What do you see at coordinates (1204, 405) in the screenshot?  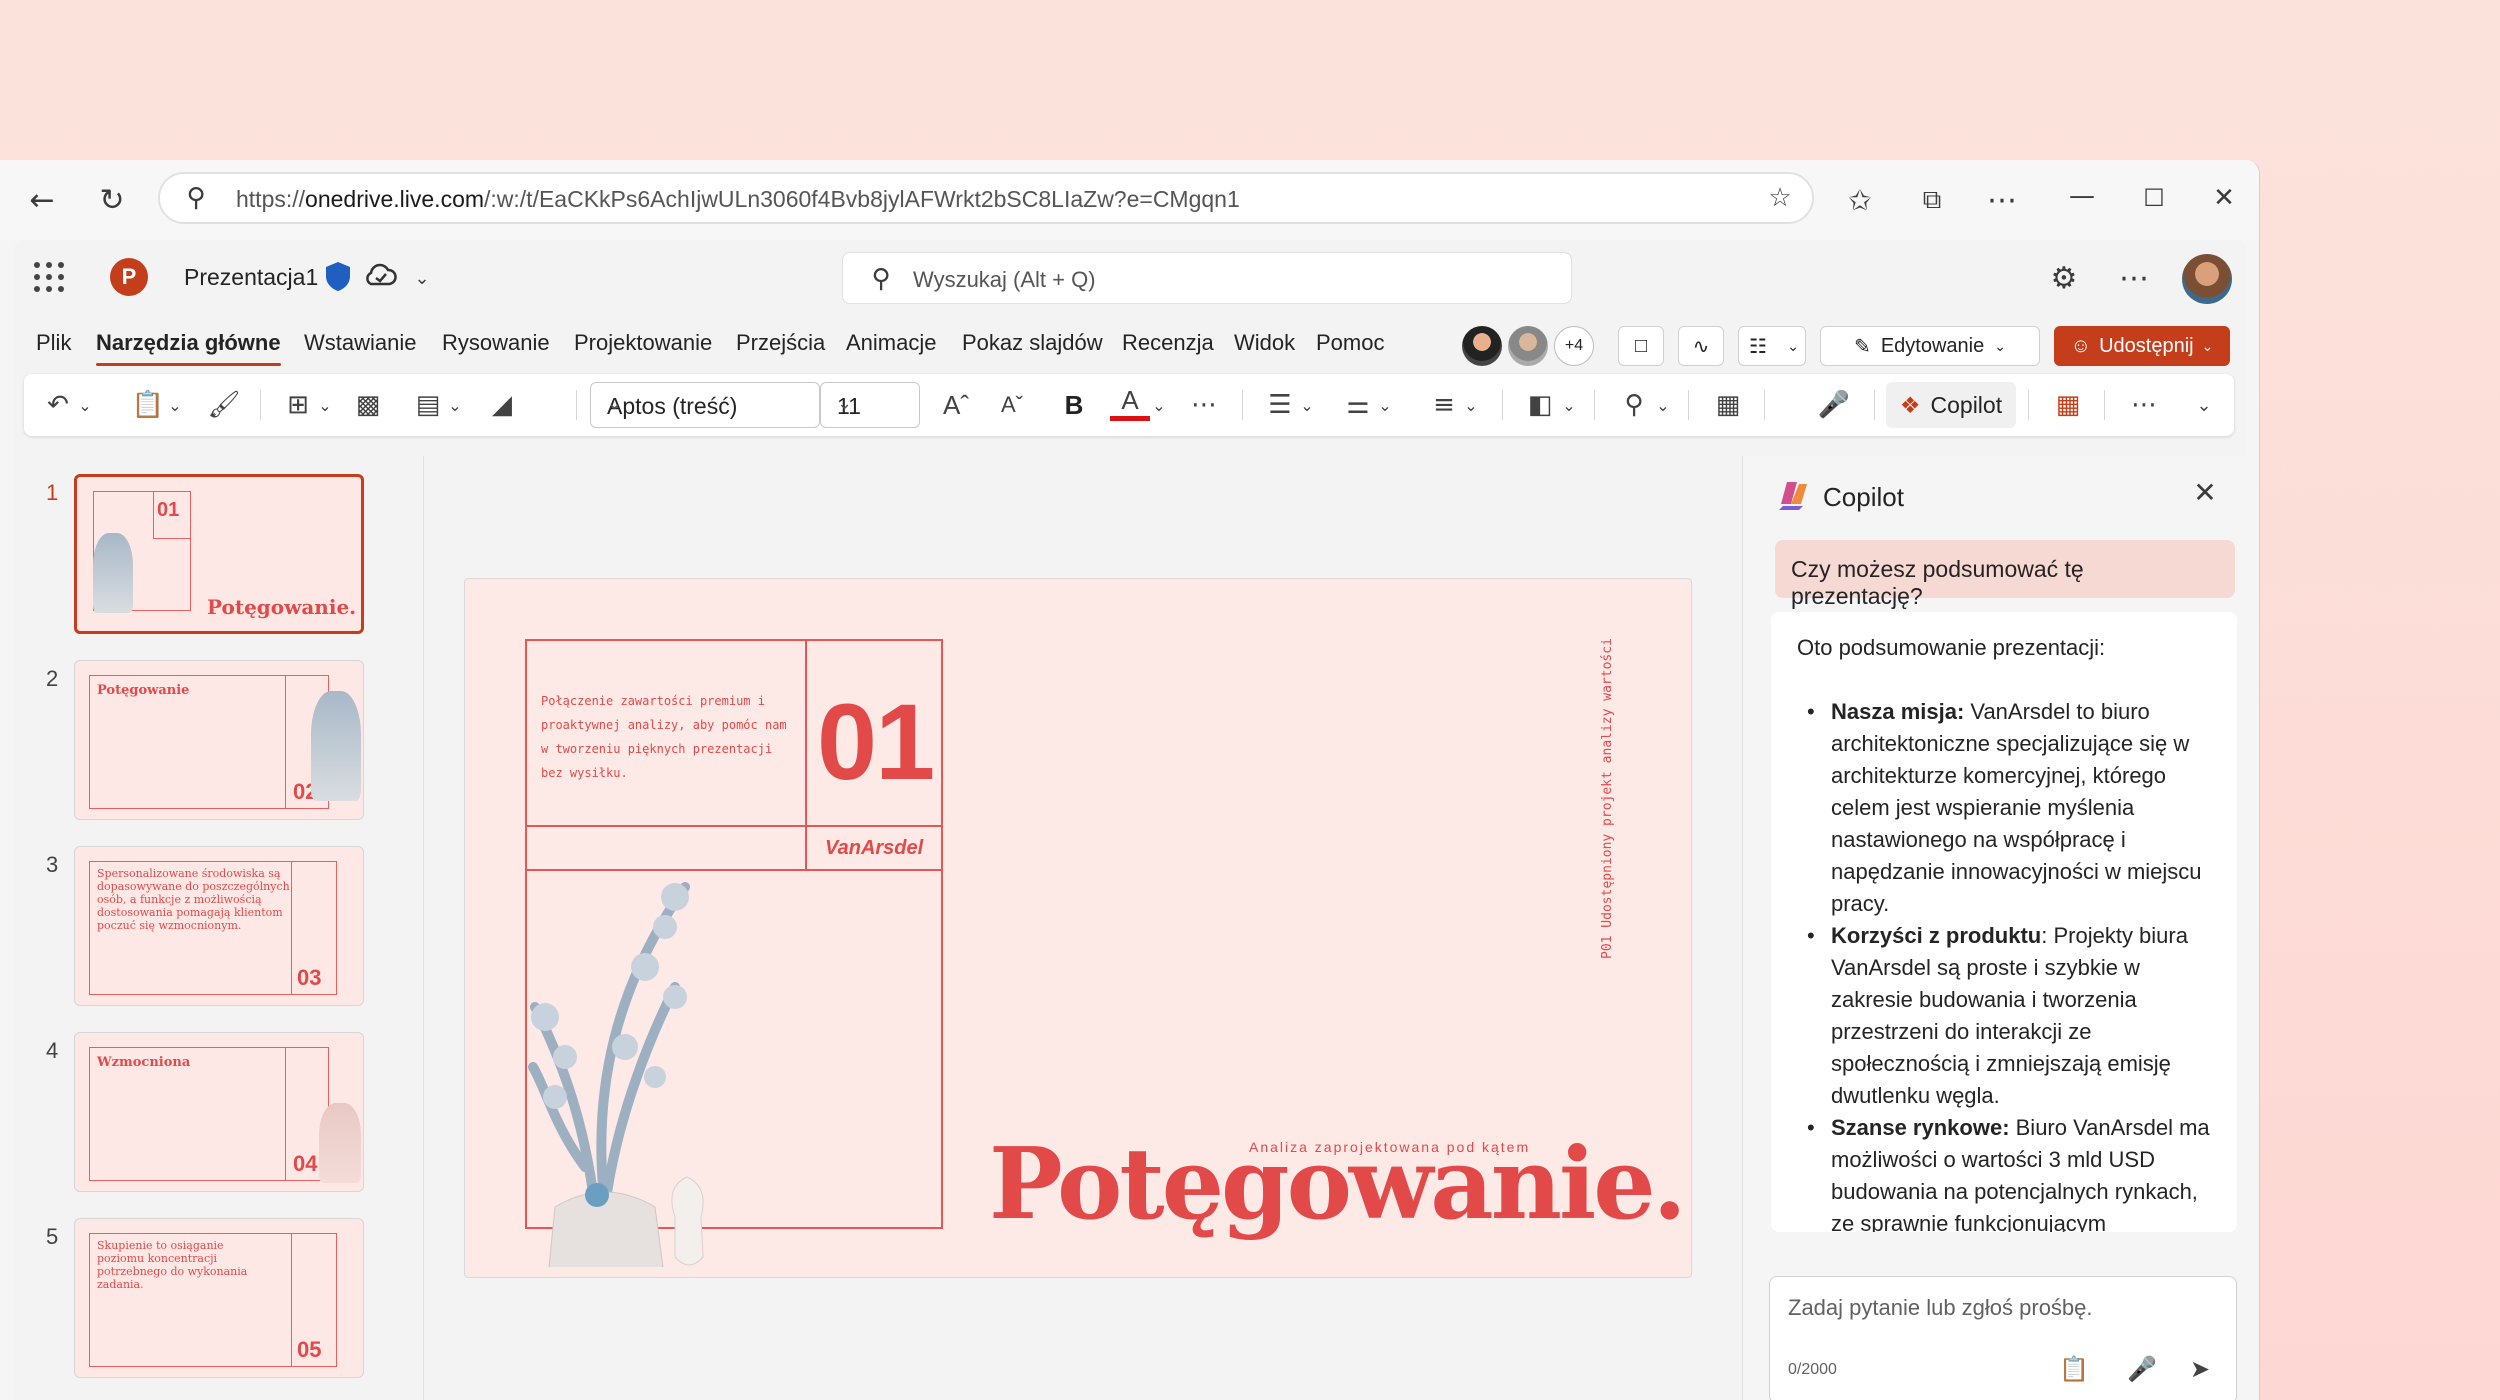 I see `more-font-options-icon: ⋯` at bounding box center [1204, 405].